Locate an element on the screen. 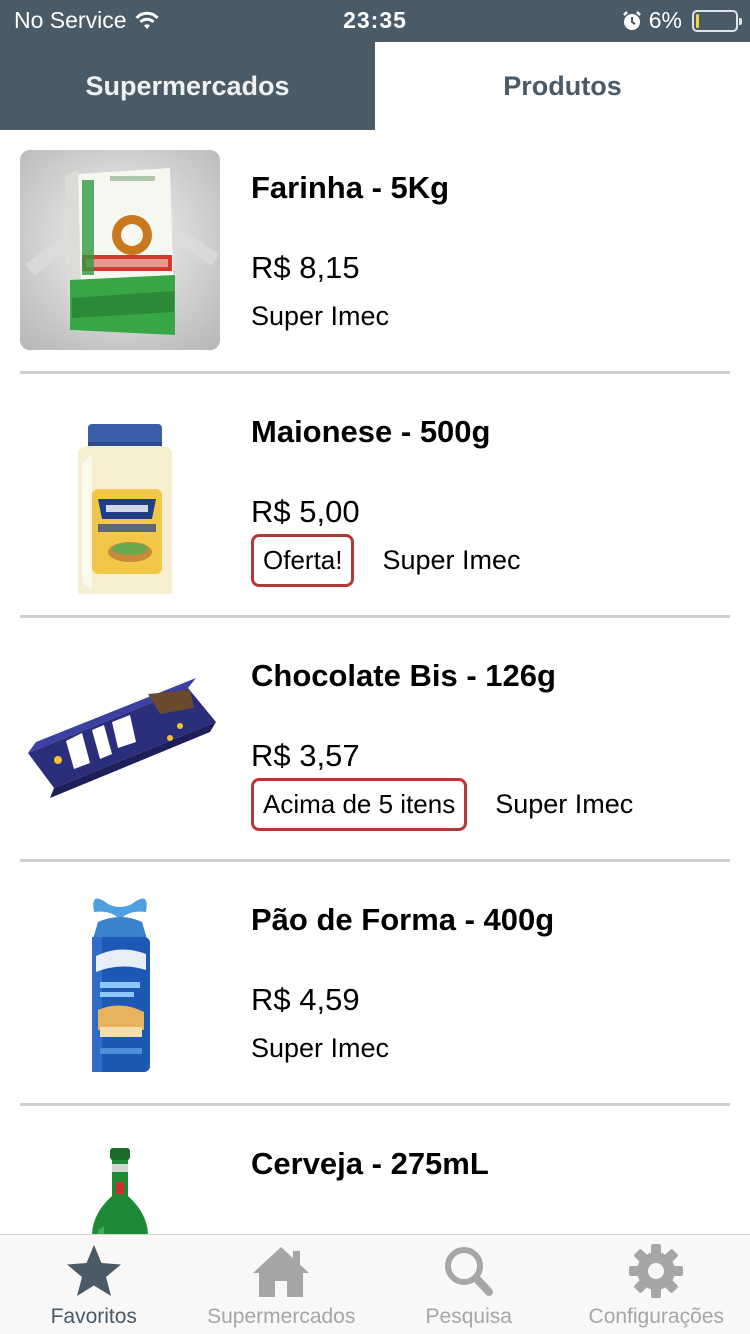  tab-configuracoes: Configurações is located at coordinates (656, 1284).